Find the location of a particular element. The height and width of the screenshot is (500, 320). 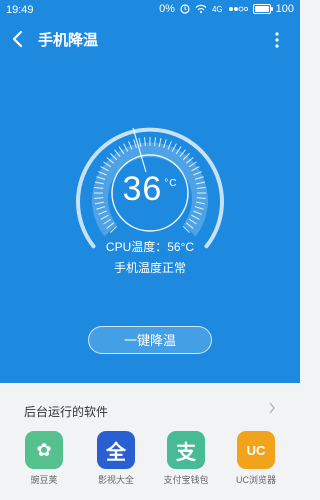

app-item-video: 全 影视大全 is located at coordinates (116, 461).